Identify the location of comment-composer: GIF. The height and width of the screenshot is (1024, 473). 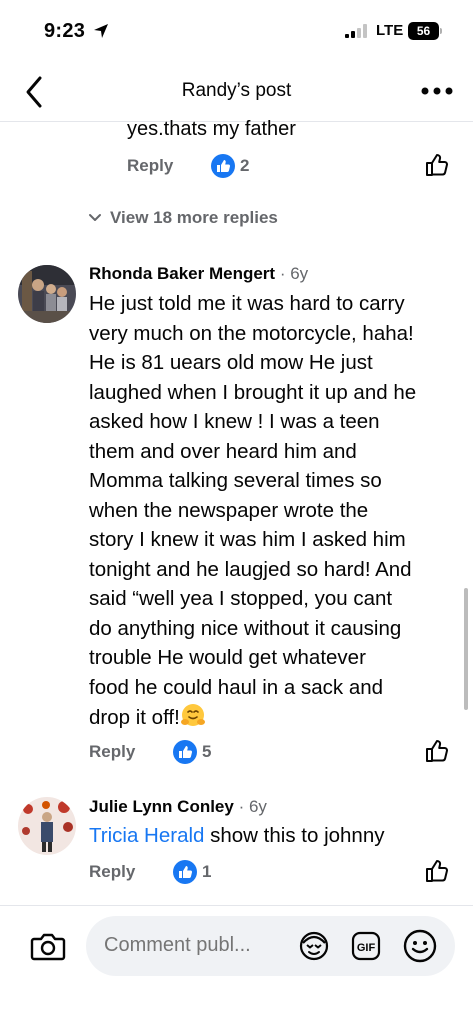
(236, 964).